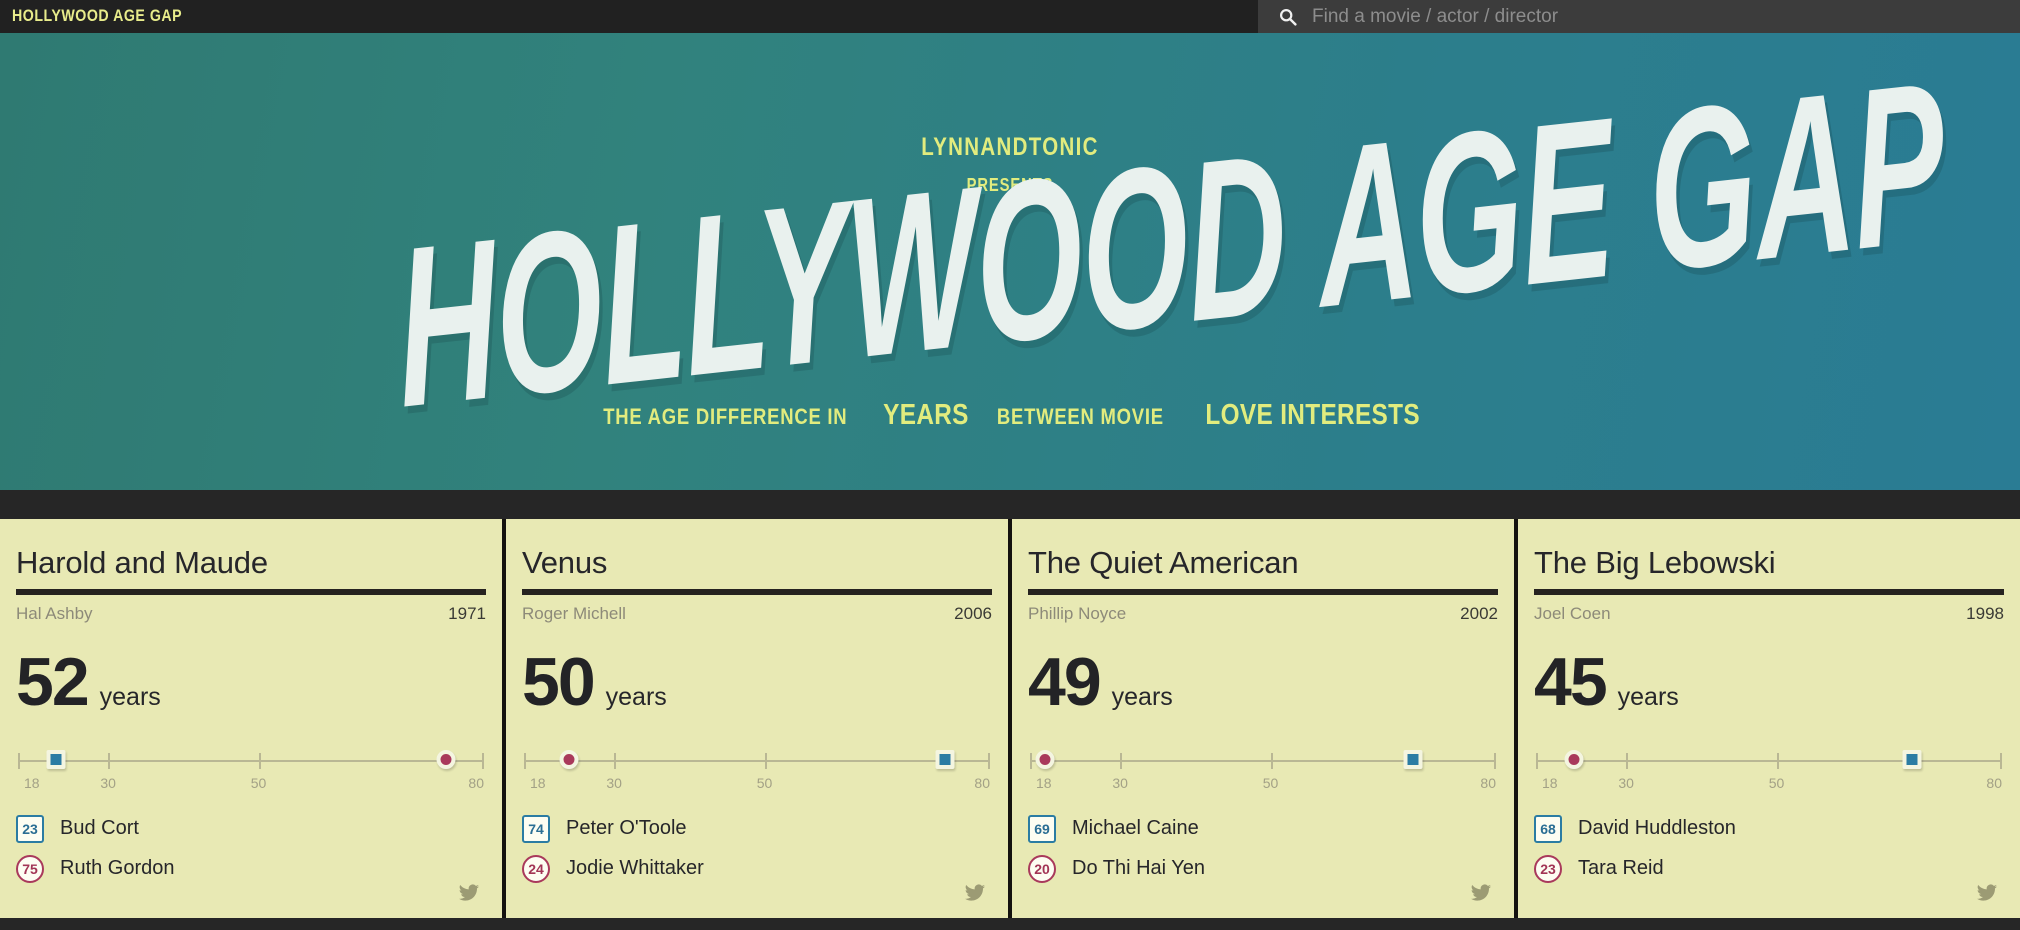 Image resolution: width=2020 pixels, height=930 pixels. I want to click on cast-list: 69 Michael Caine 20 Do Thi Hai Yen, so click(1263, 849).